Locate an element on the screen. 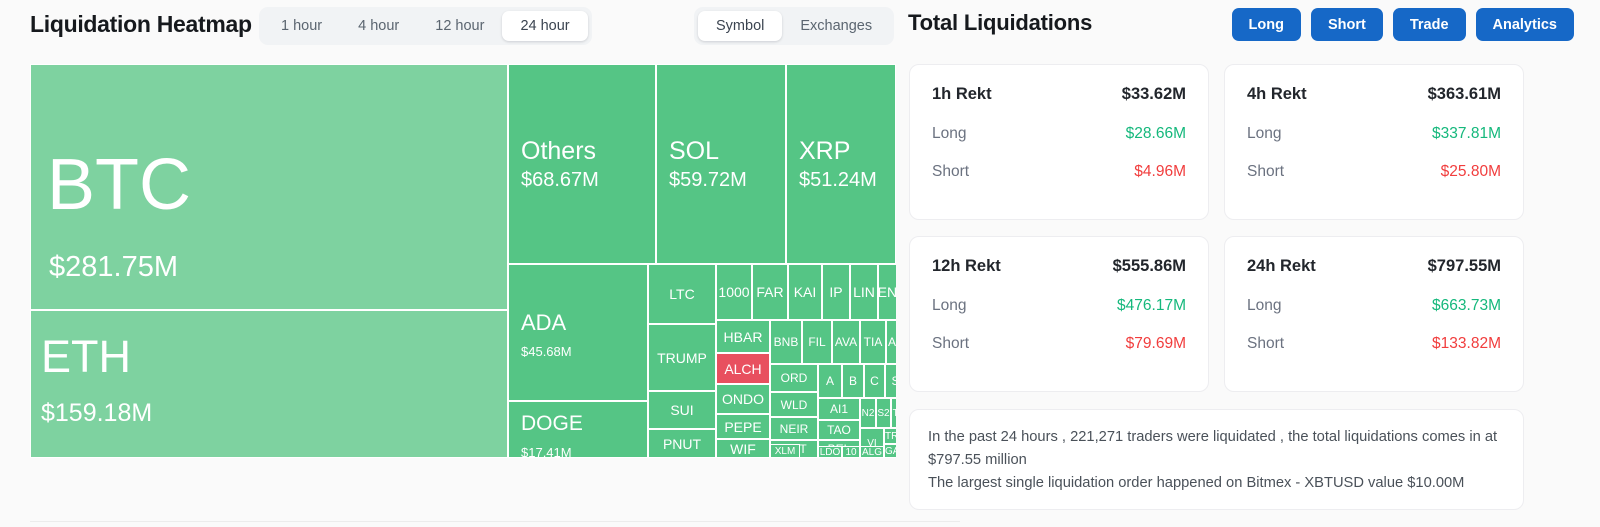 The image size is (1600, 527). treemap-tile-xrp: XRP $51.24M is located at coordinates (841, 164).